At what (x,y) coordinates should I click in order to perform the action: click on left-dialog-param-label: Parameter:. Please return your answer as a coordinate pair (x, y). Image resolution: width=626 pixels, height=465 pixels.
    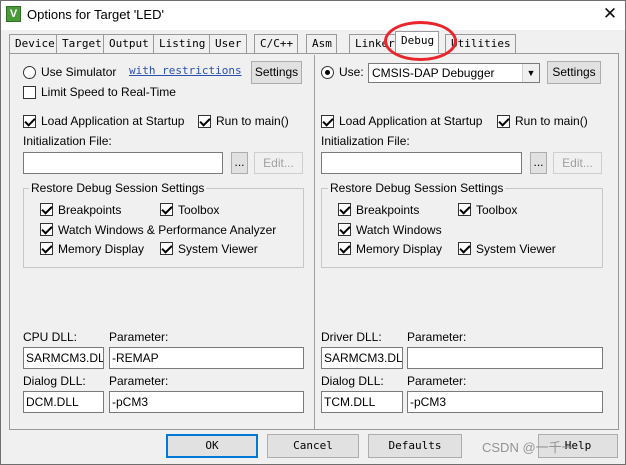
    Looking at the image, I should click on (139, 381).